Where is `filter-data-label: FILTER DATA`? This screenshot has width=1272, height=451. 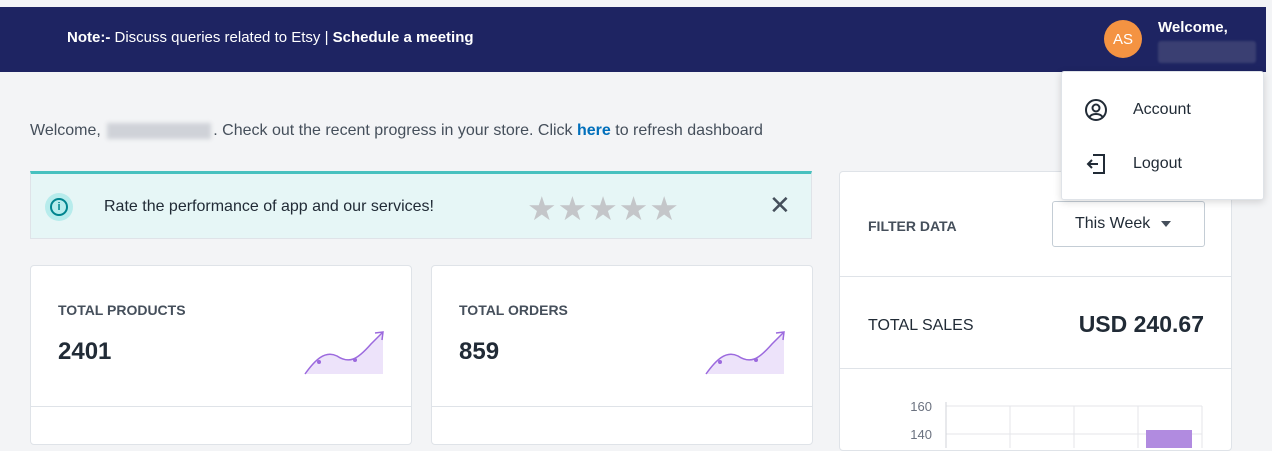 filter-data-label: FILTER DATA is located at coordinates (912, 226).